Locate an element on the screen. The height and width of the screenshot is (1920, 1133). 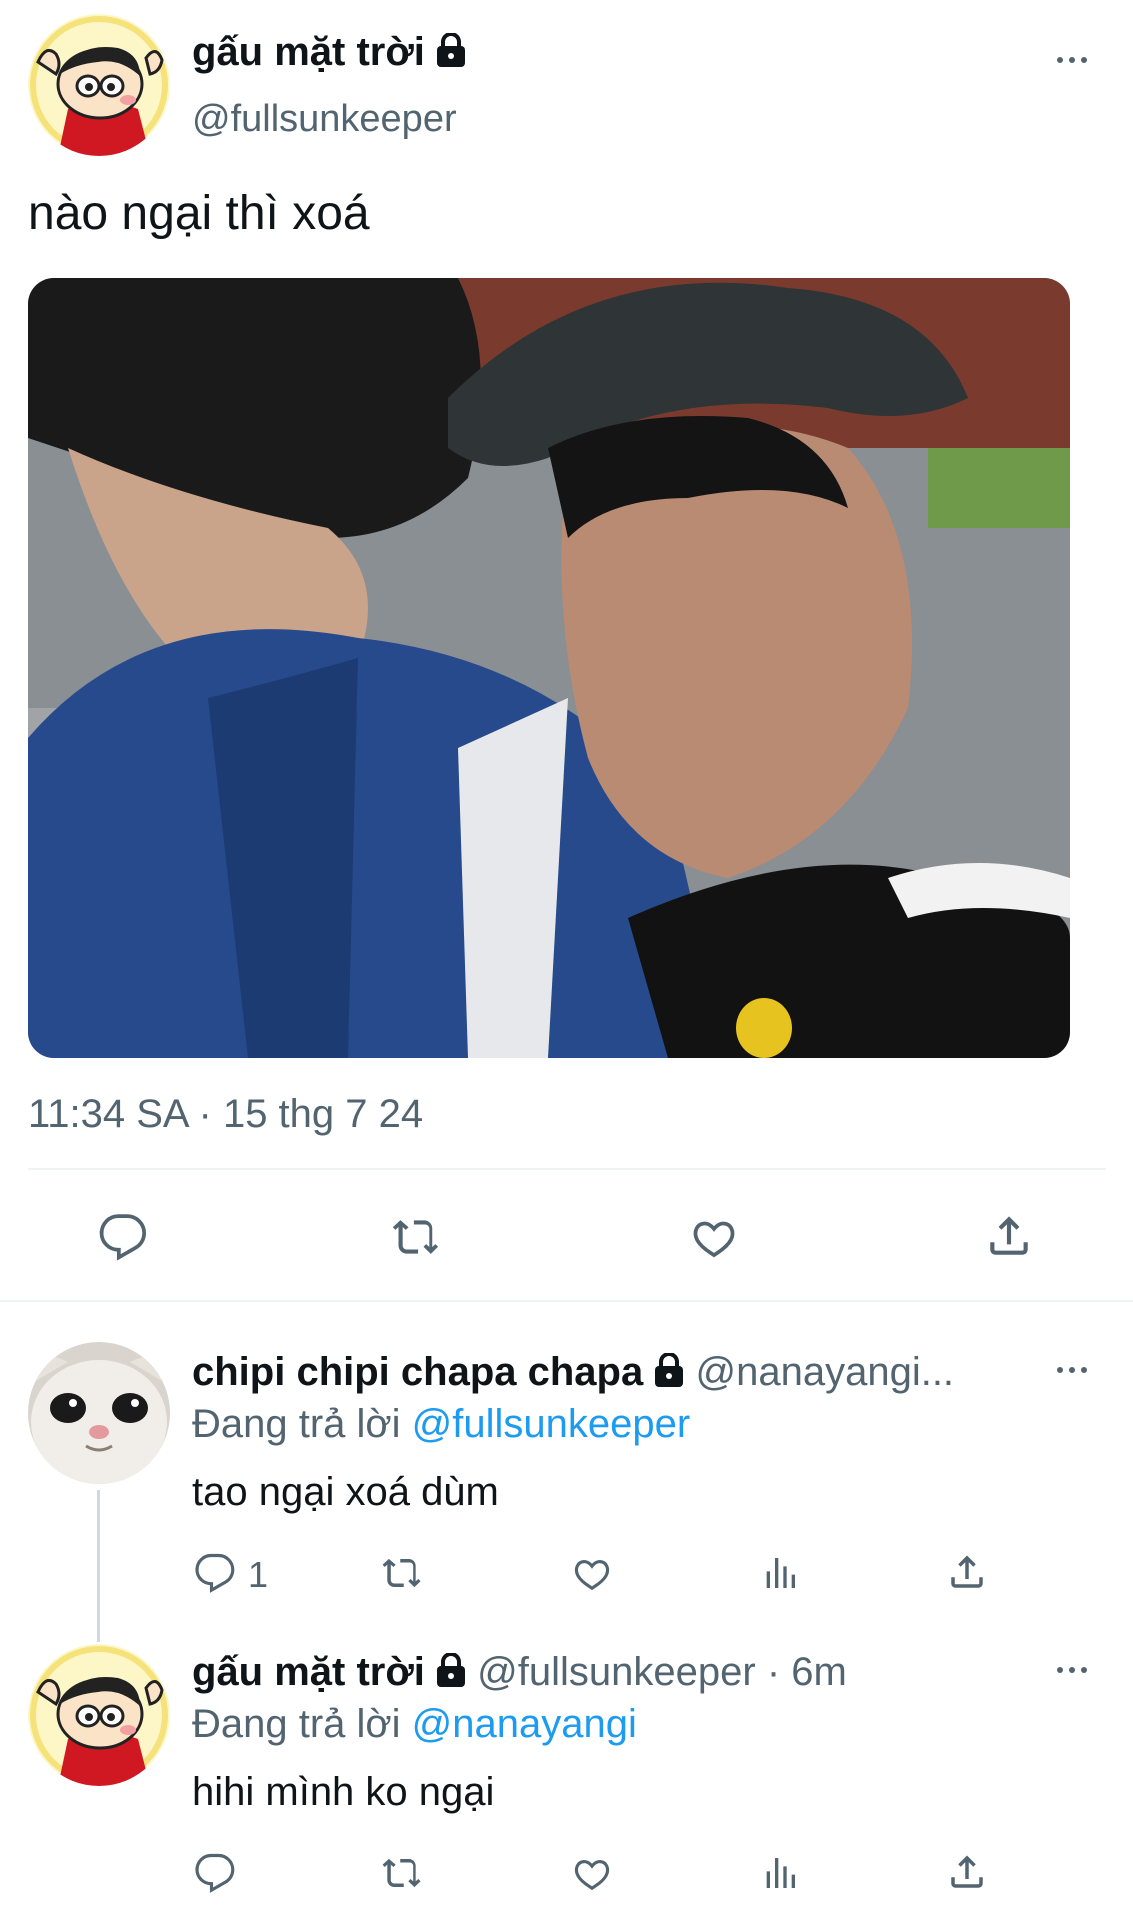
replying-to-line: Đang trả lời @nanayangi is located at coordinates (414, 1724).